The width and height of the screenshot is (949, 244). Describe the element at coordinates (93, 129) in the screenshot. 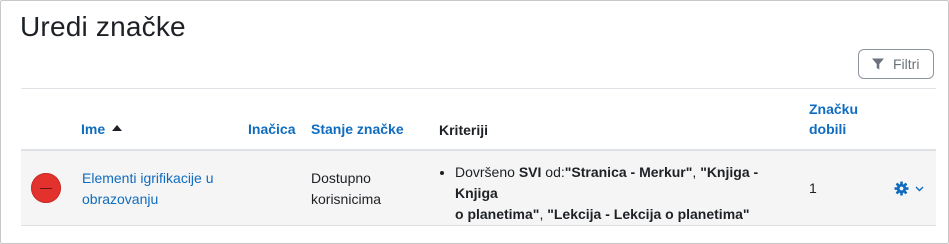

I see `column-header-name-label: Ime` at that location.